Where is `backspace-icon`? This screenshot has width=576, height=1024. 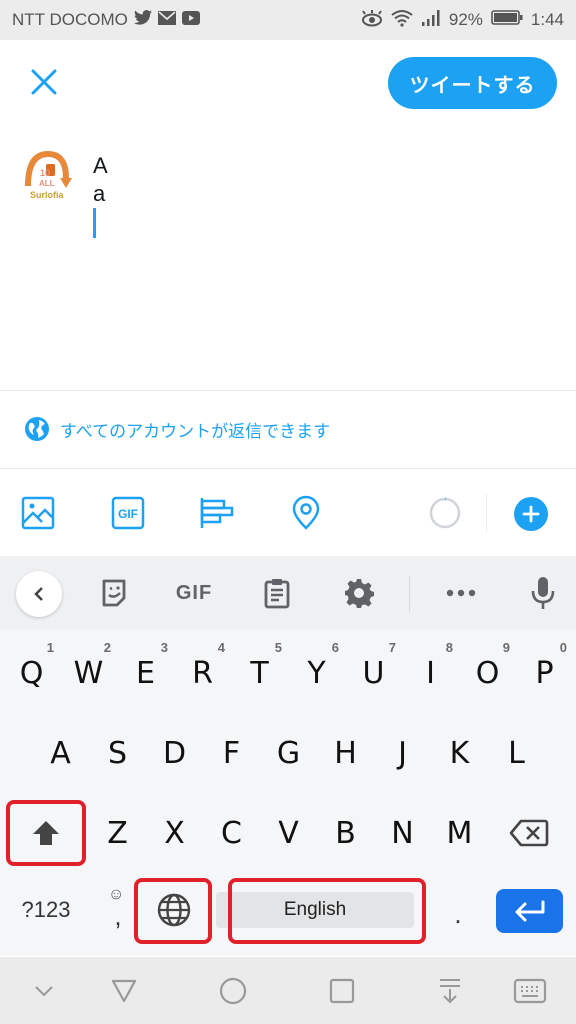
backspace-icon is located at coordinates (529, 833).